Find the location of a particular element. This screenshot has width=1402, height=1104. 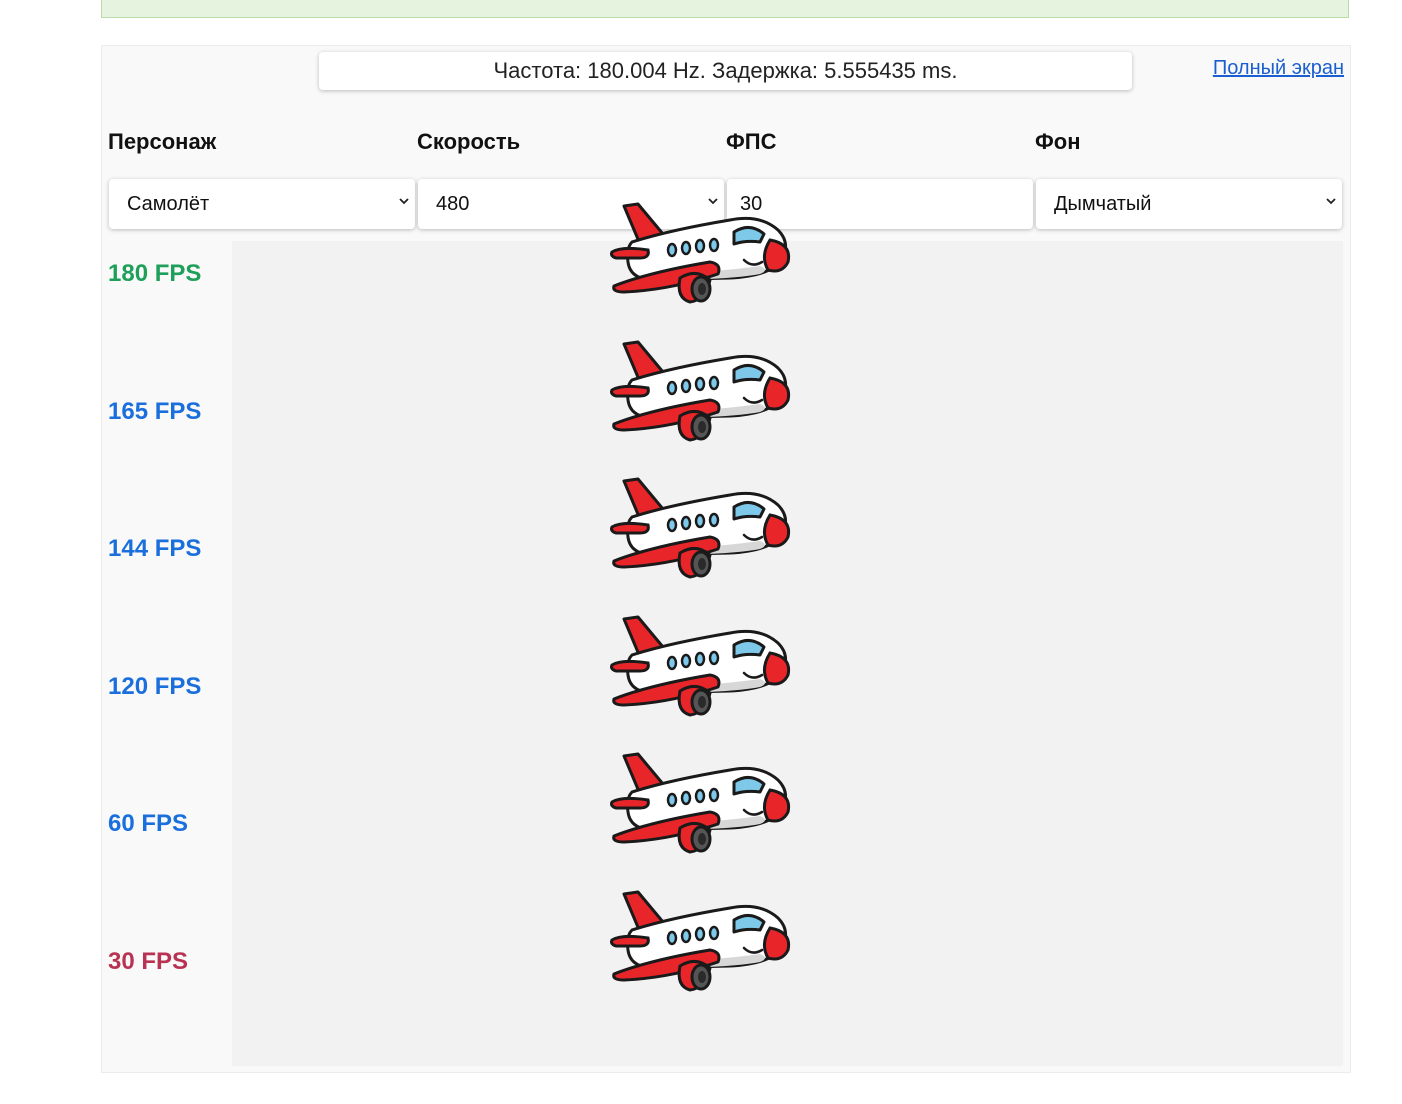

fps-row-label: 144 FPS is located at coordinates (155, 548).